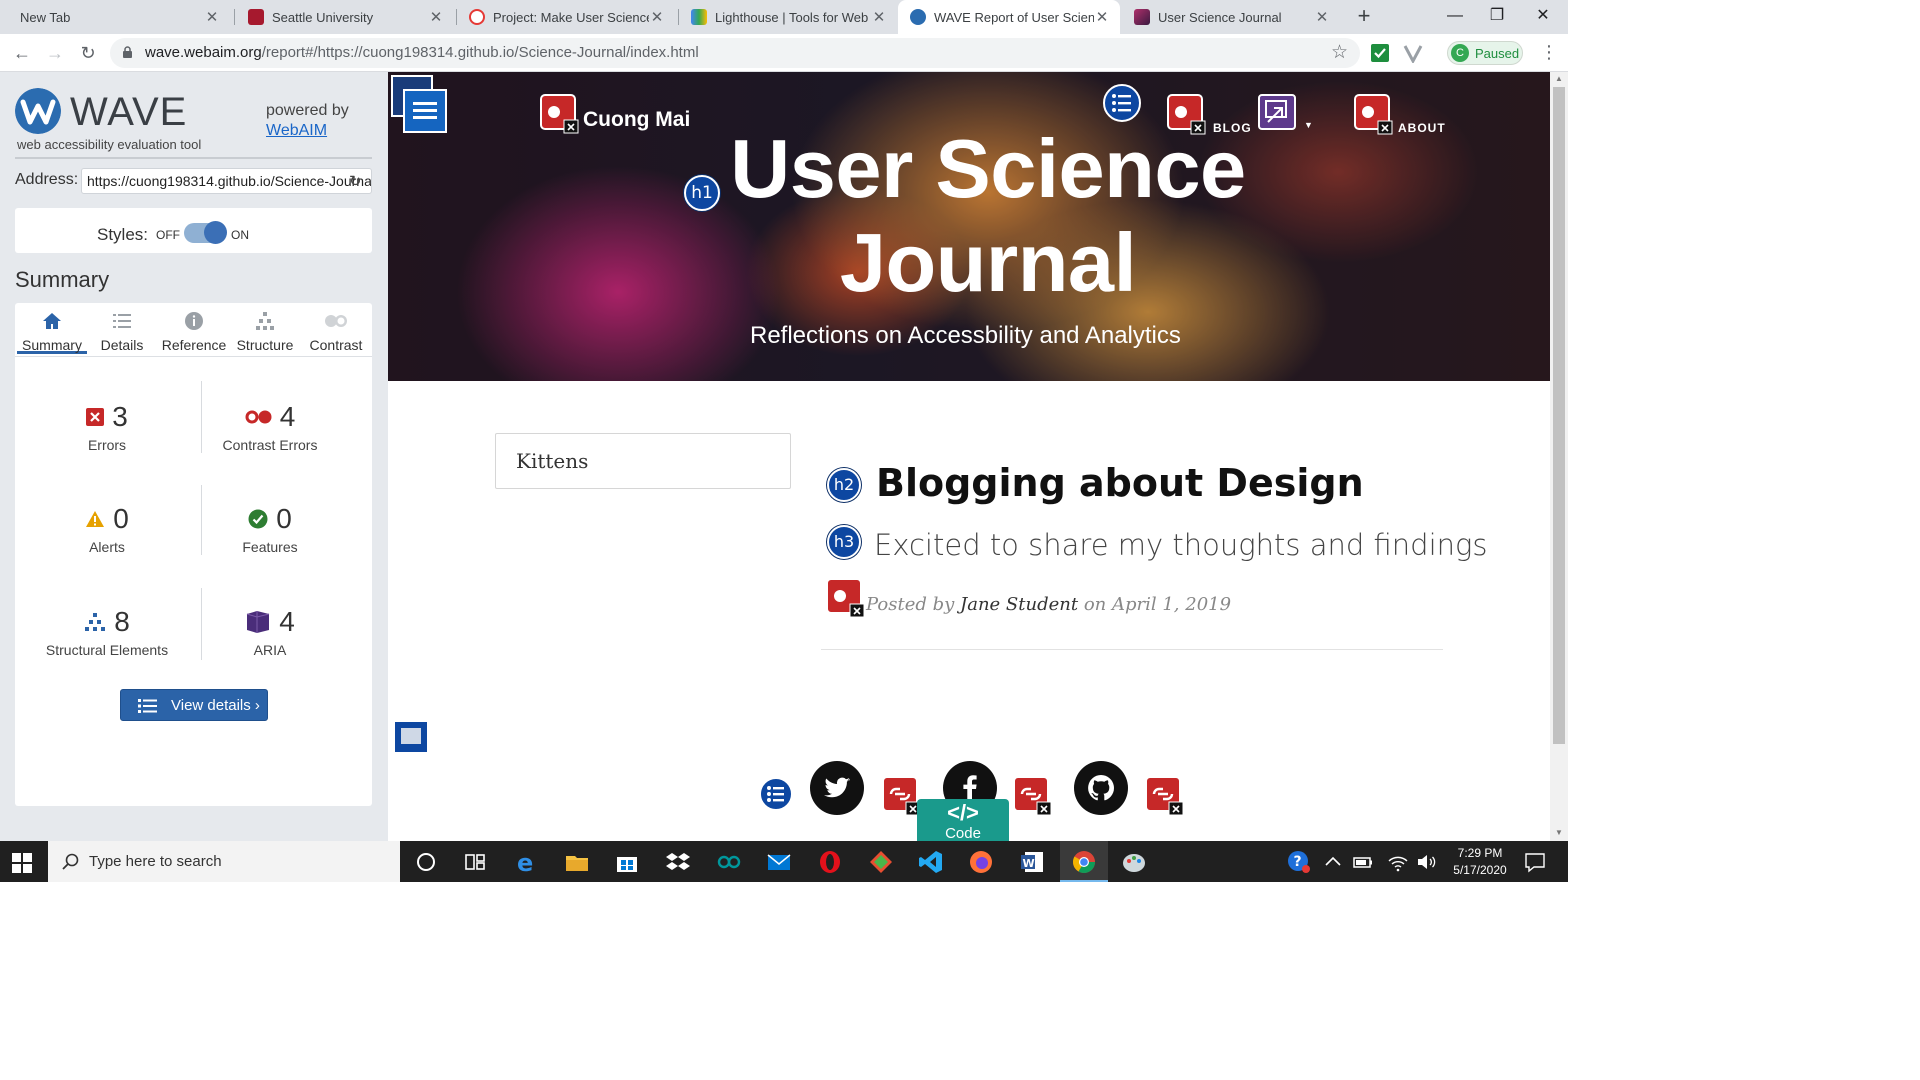 The height and width of the screenshot is (1080, 1920). I want to click on firefox-icon, so click(981, 862).